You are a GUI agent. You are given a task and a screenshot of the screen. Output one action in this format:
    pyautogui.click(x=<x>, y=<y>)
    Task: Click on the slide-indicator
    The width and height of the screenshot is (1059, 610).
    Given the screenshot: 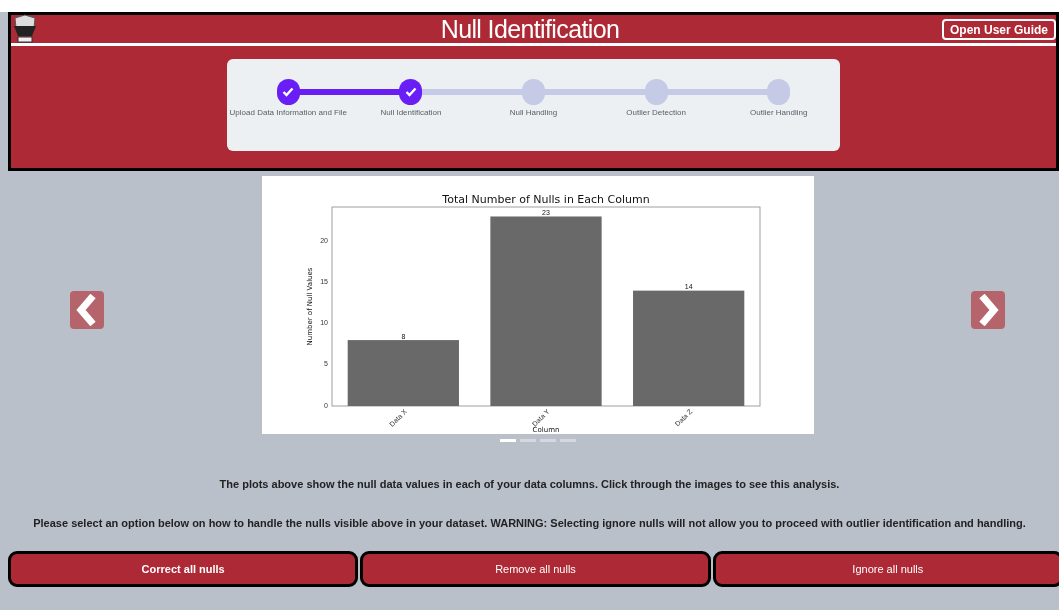 What is the action you would take?
    pyautogui.click(x=507, y=440)
    